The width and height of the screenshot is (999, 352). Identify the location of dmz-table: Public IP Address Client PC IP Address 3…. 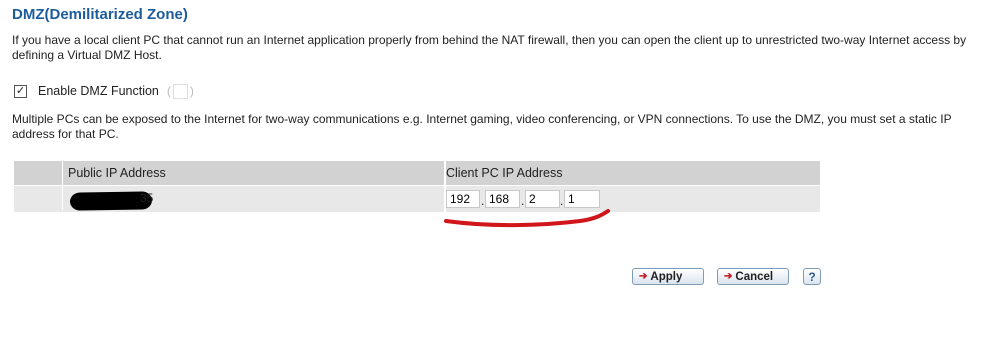
(417, 187).